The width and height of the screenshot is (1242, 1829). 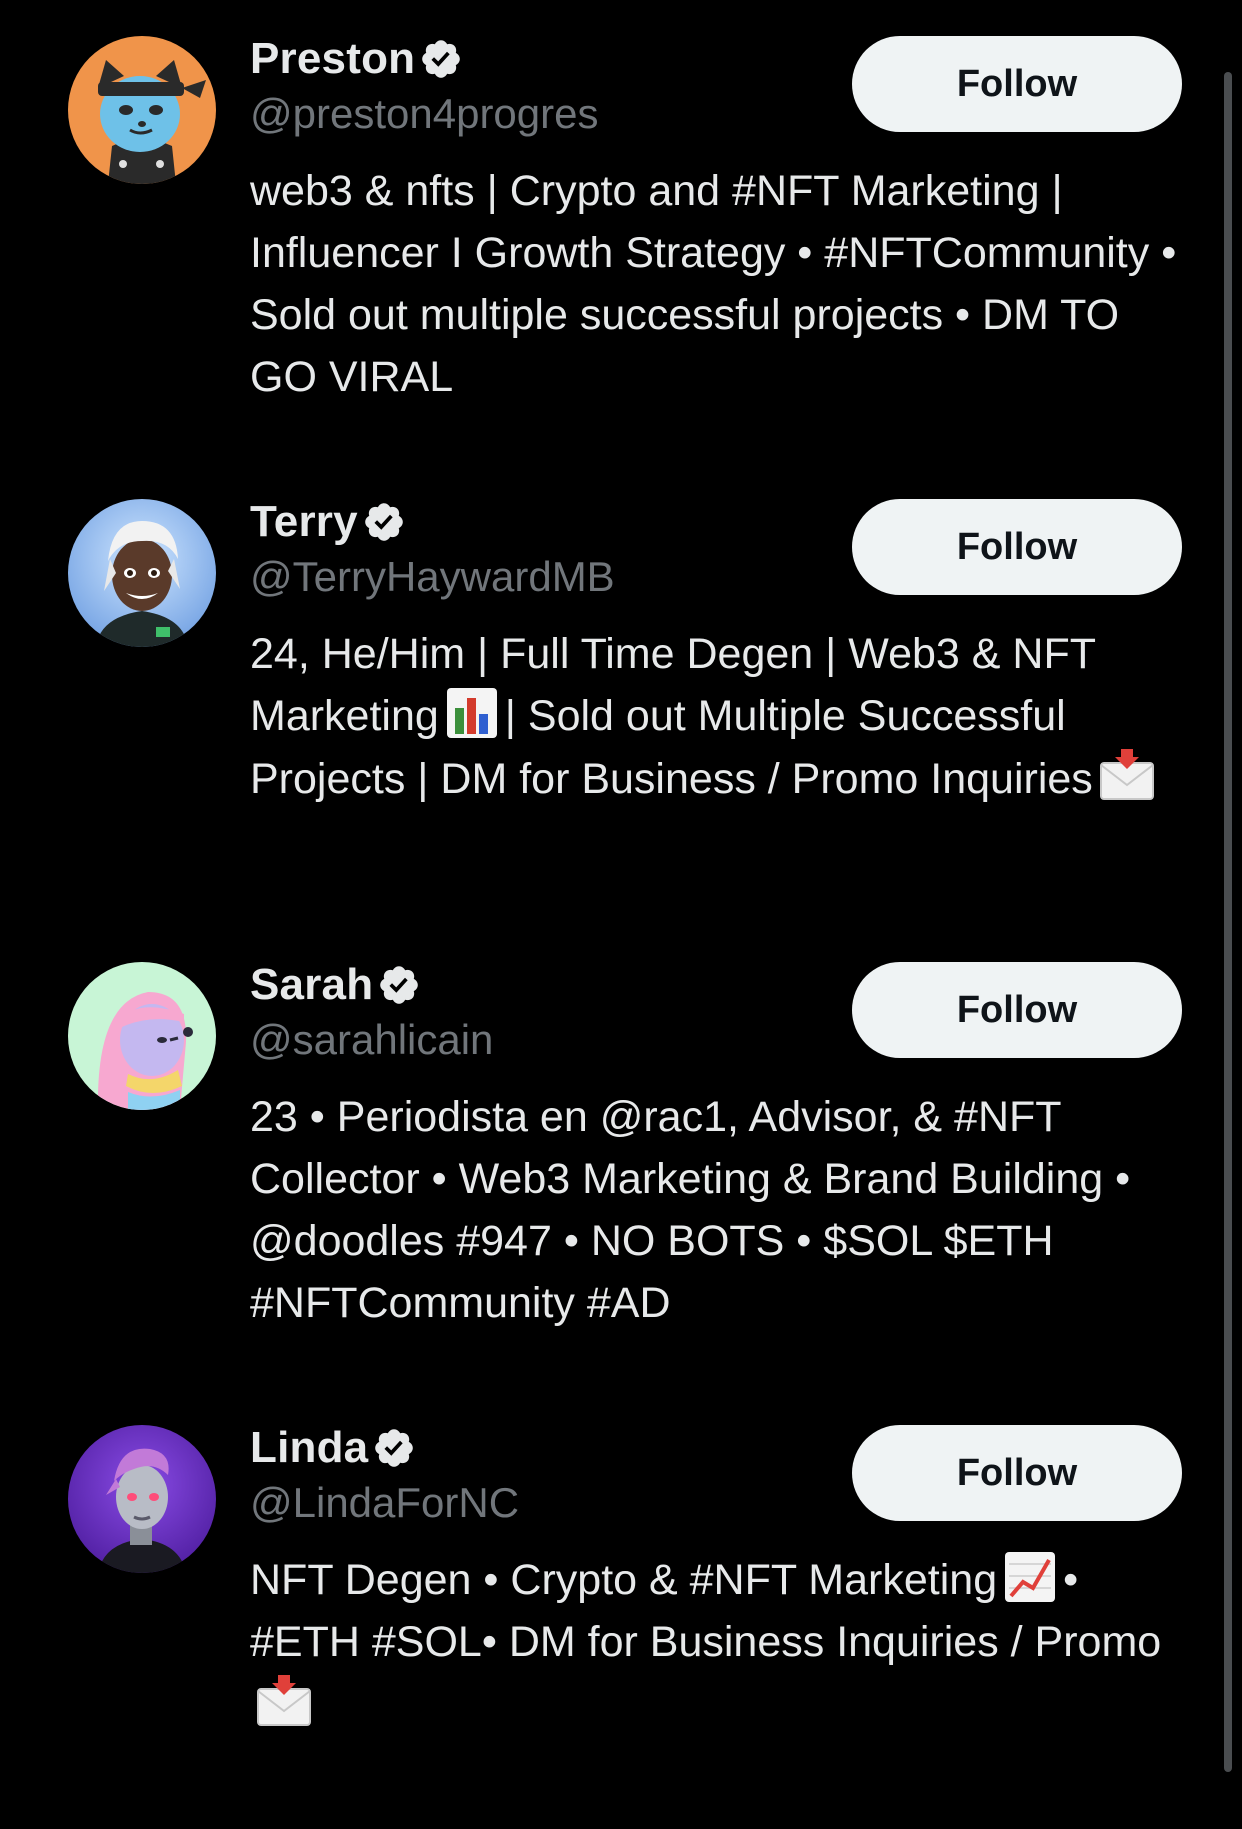 I want to click on user-handle: @preston4progres, so click(x=424, y=114).